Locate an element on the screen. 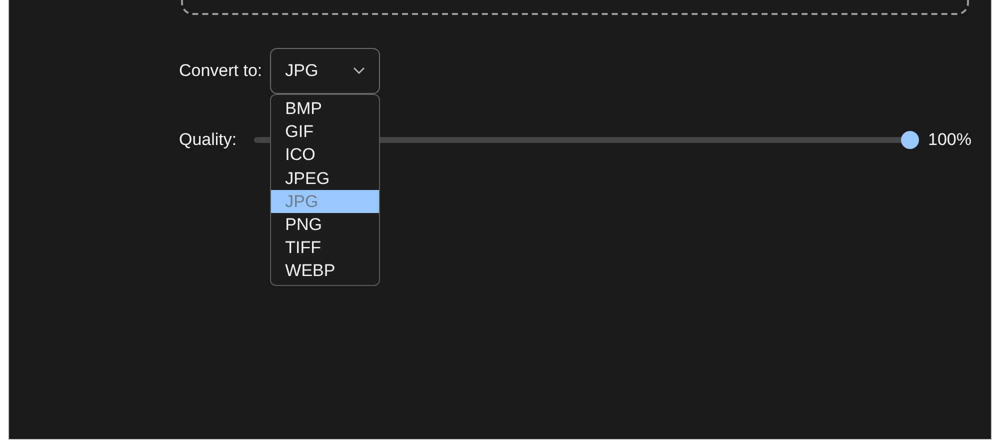 The image size is (1000, 446). dropdown-option: PNG is located at coordinates (325, 224).